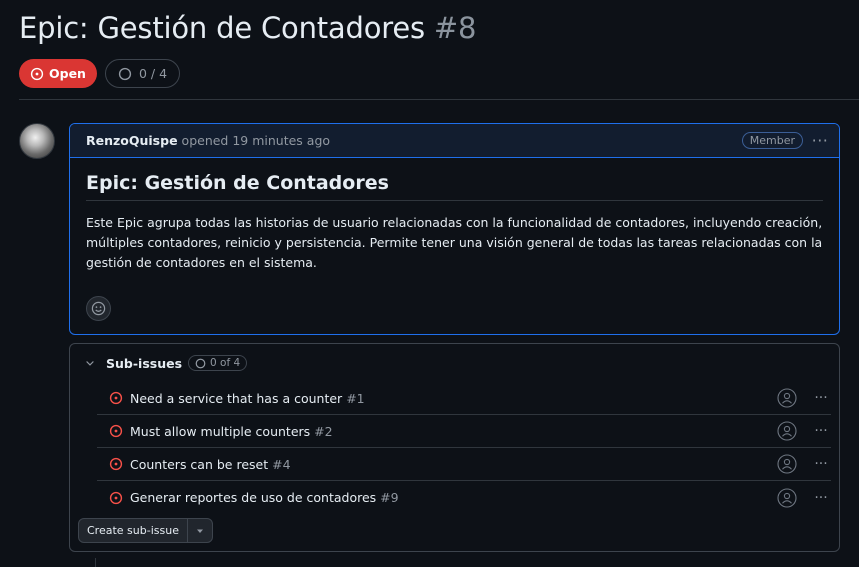 The height and width of the screenshot is (567, 859). Describe the element at coordinates (132, 140) in the screenshot. I see `comment-author: RenzoQuispe` at that location.